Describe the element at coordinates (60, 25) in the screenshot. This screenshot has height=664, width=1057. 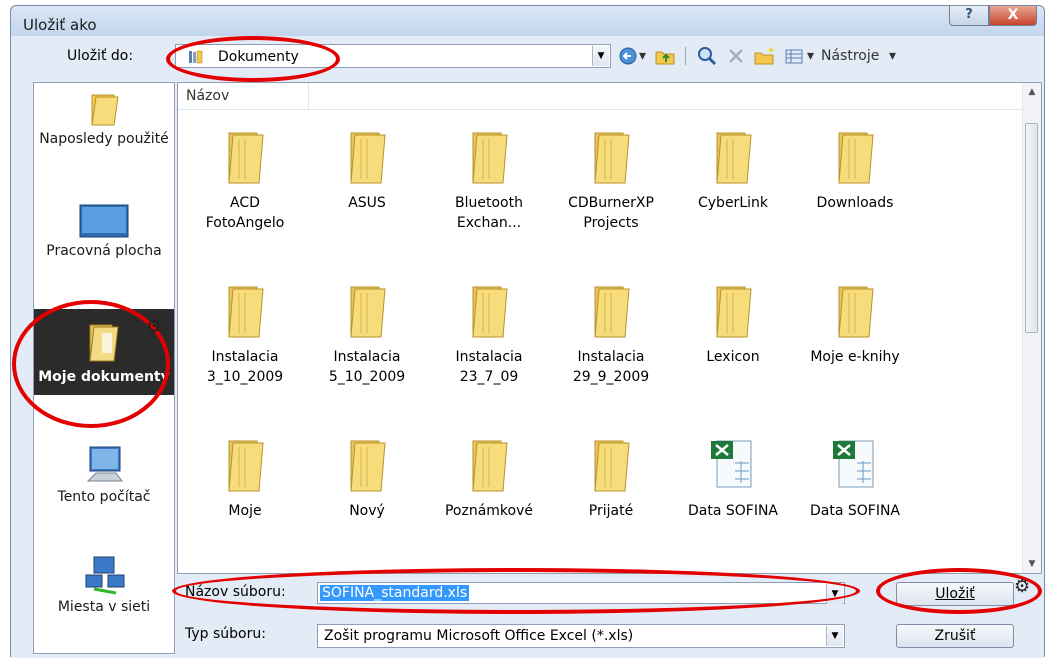
I see `dialog-title: Uložiť ako` at that location.